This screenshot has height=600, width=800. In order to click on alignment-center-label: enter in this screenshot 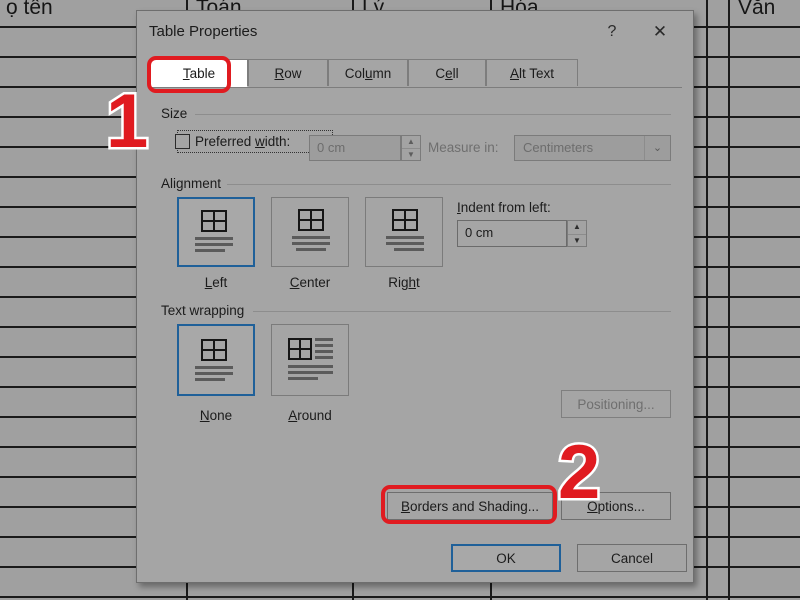, I will do `click(315, 282)`.